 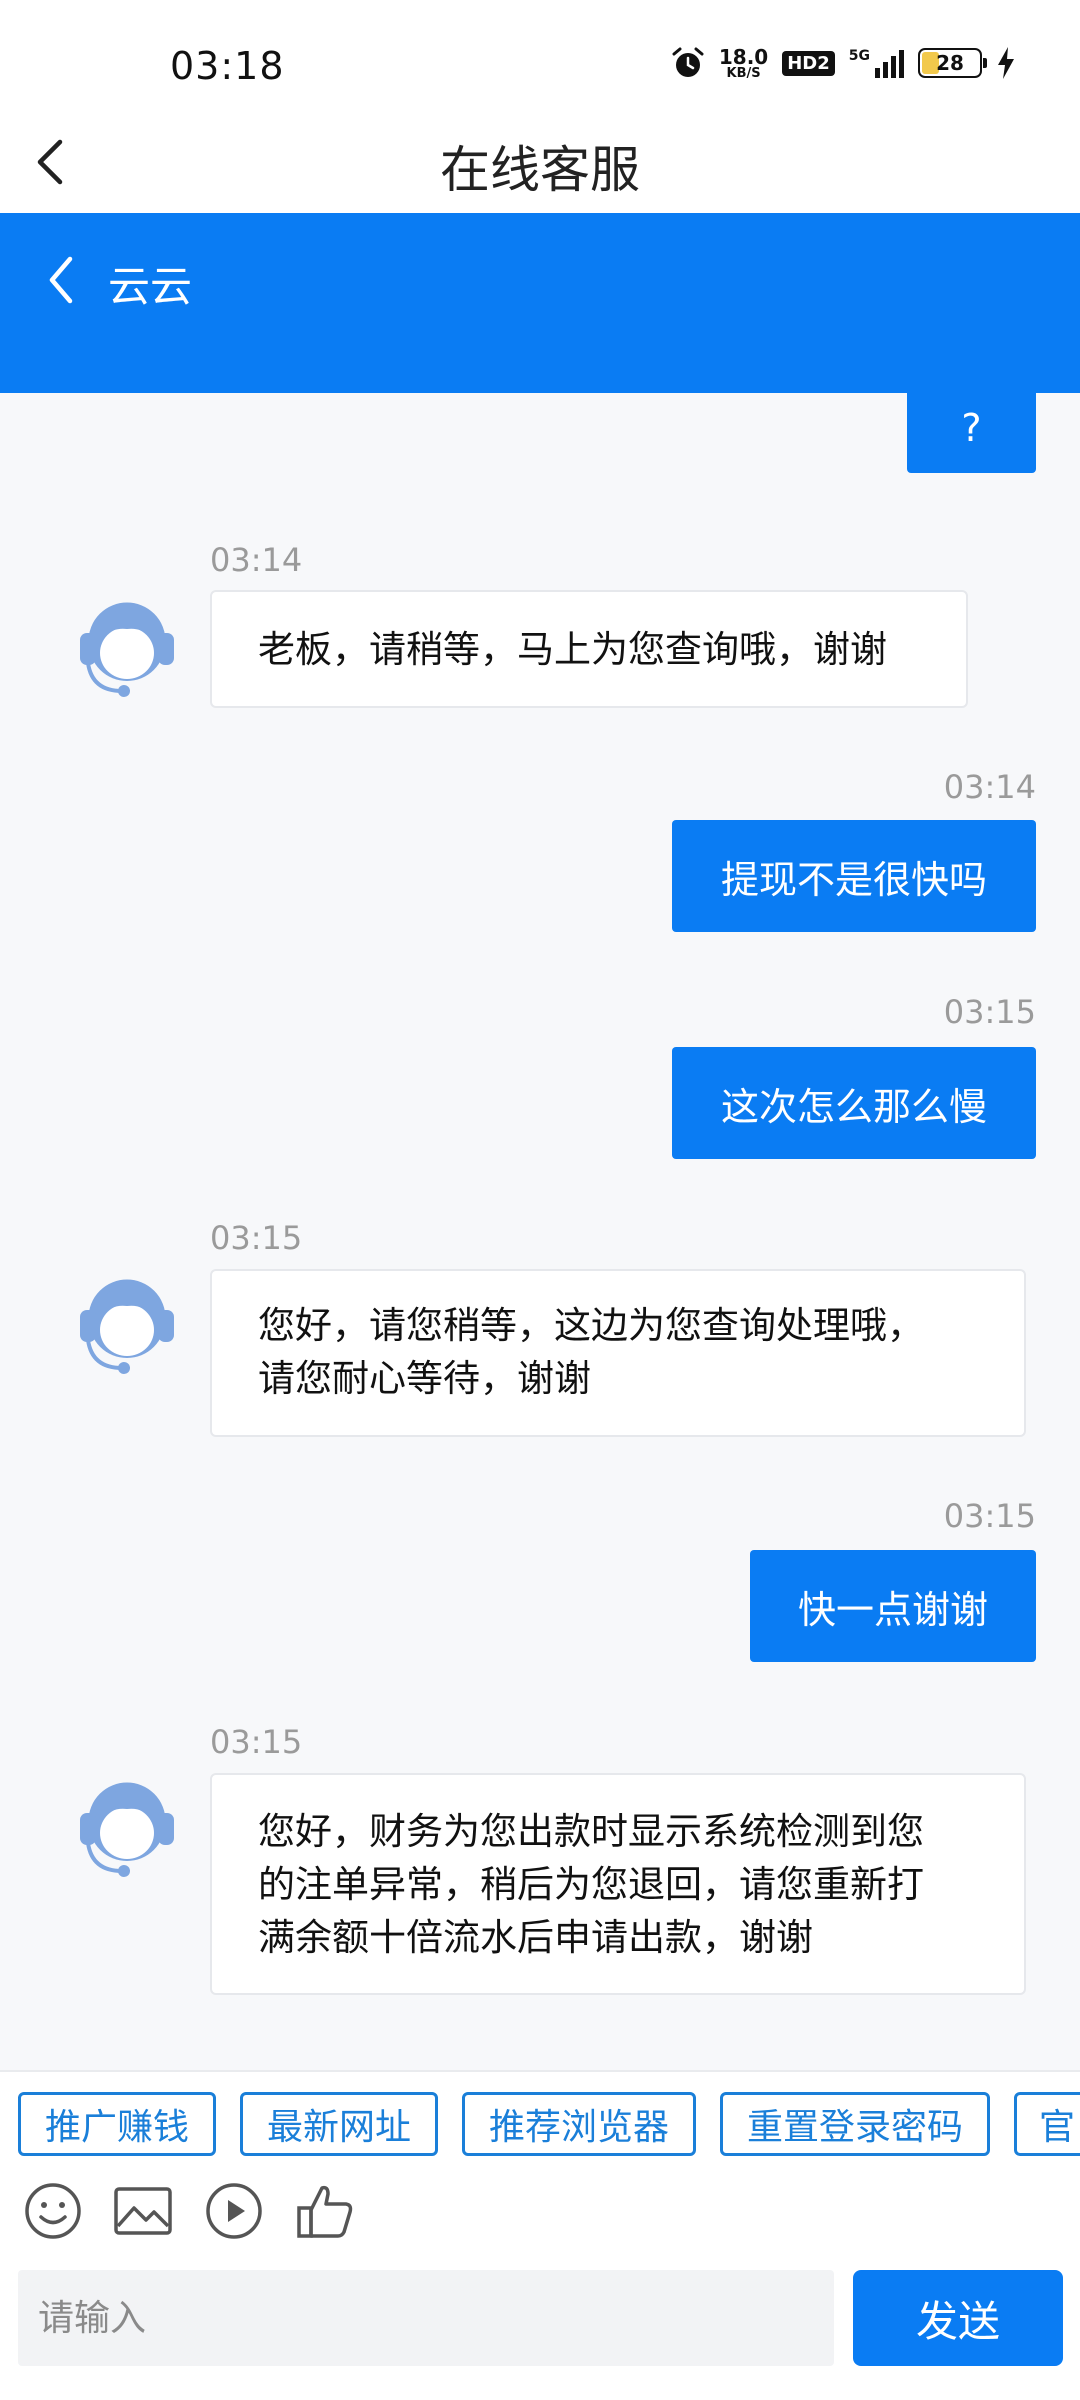 I want to click on message-input, so click(x=426, y=2318).